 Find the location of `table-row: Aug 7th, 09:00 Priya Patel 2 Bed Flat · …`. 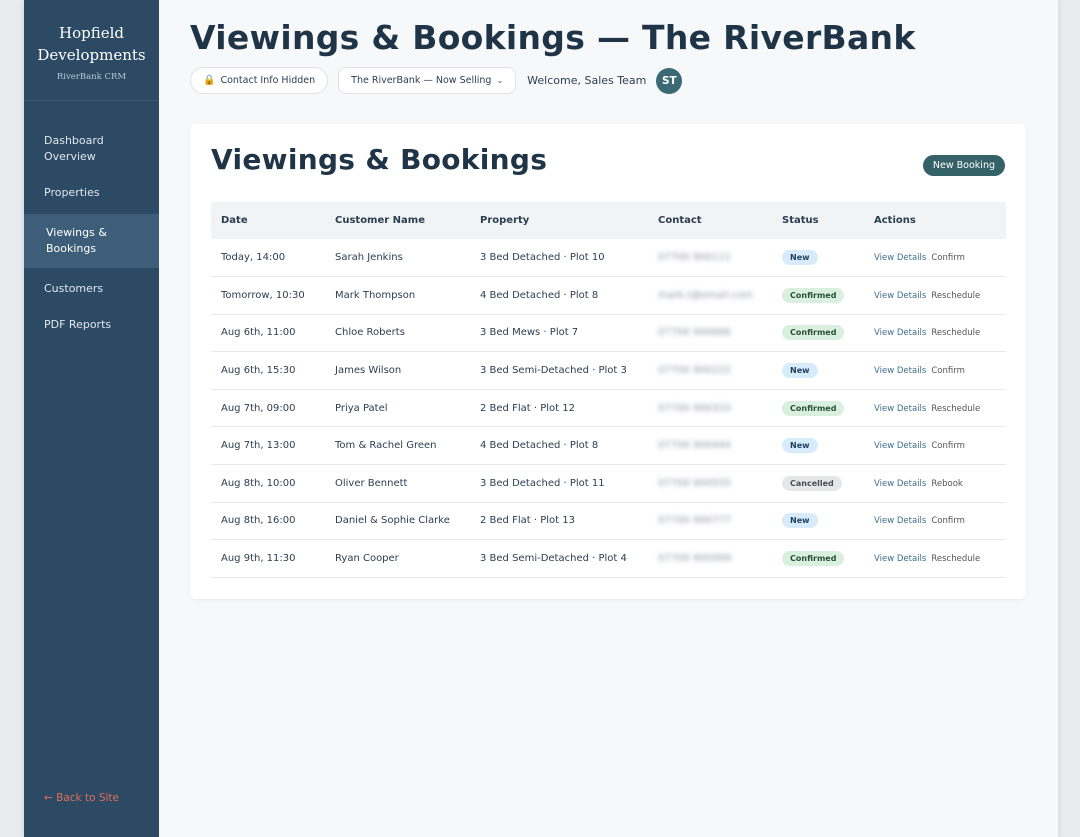

table-row: Aug 7th, 09:00 Priya Patel 2 Bed Flat · … is located at coordinates (608, 408).